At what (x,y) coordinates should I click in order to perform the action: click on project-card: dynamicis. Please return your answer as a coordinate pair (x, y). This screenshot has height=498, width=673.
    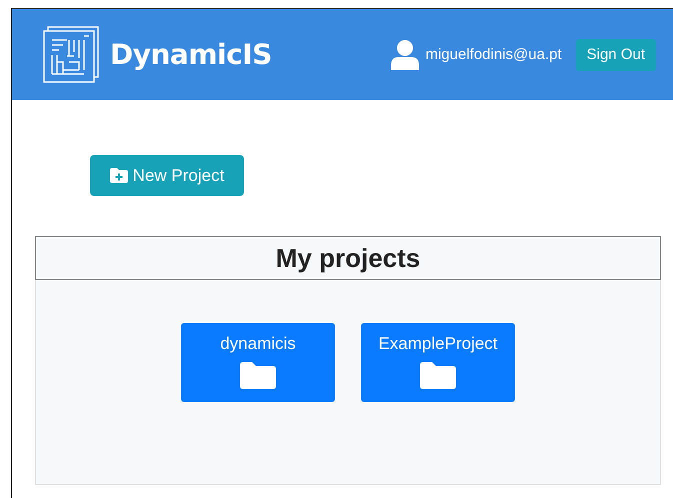
    Looking at the image, I should click on (258, 362).